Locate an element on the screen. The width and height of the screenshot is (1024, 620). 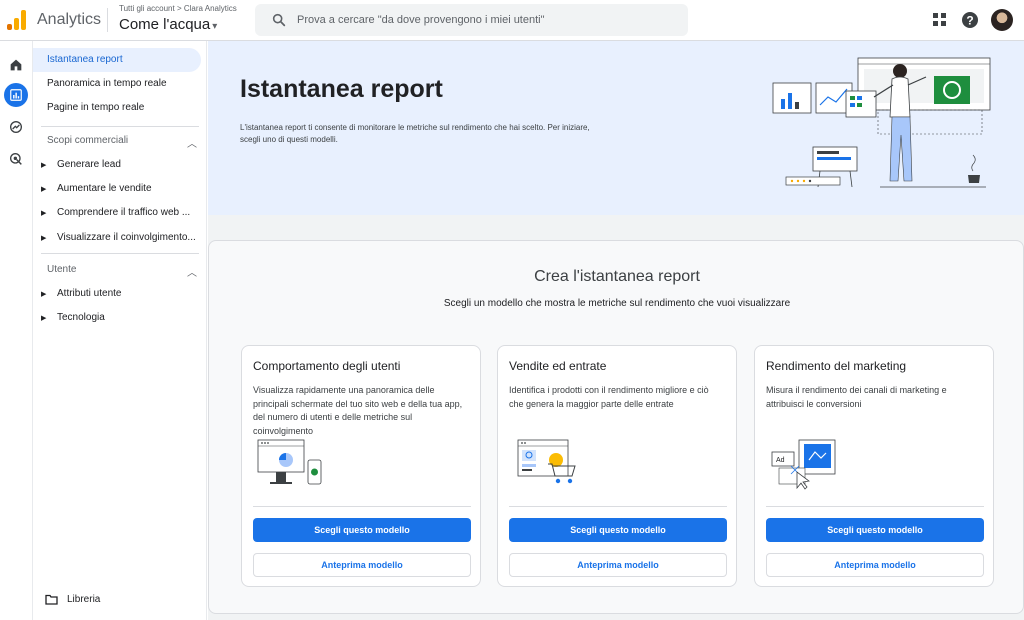
analytics-logo is located at coordinates (17, 20).